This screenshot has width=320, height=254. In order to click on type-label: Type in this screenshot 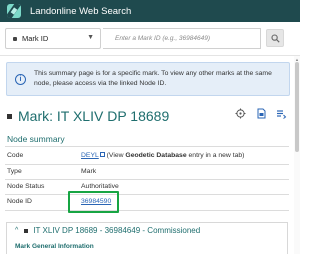, I will do `click(14, 171)`.